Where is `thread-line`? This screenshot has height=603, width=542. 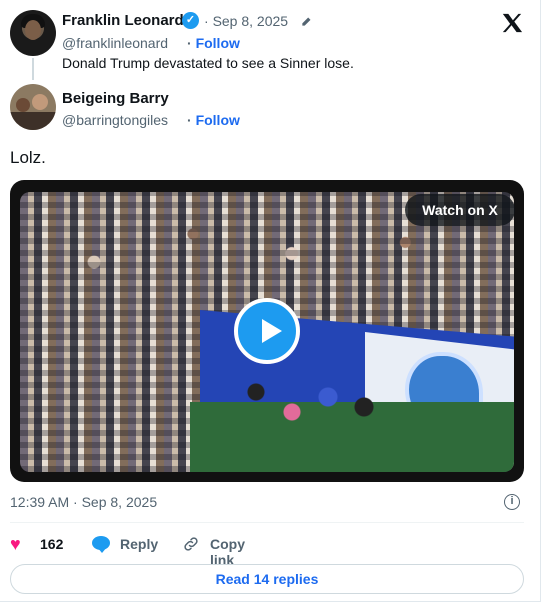 thread-line is located at coordinates (33, 69).